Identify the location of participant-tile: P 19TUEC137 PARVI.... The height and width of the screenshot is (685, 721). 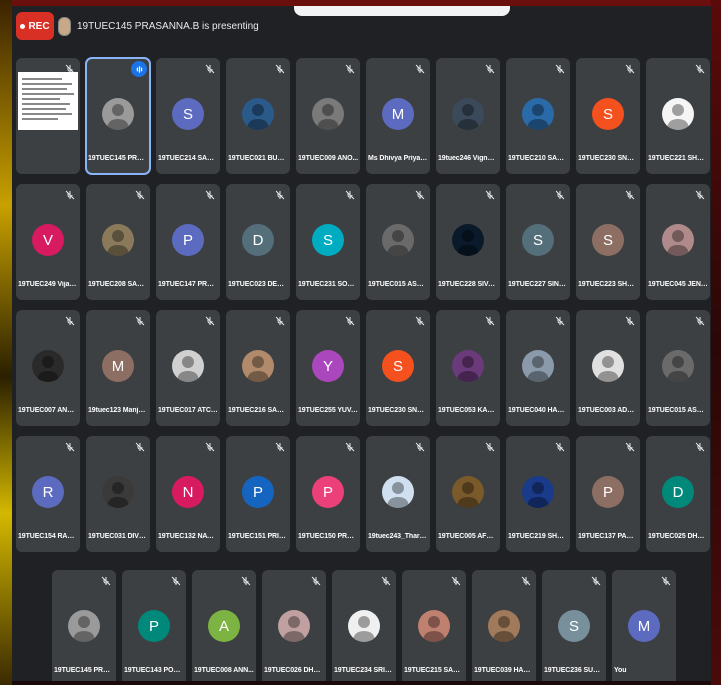
(608, 494).